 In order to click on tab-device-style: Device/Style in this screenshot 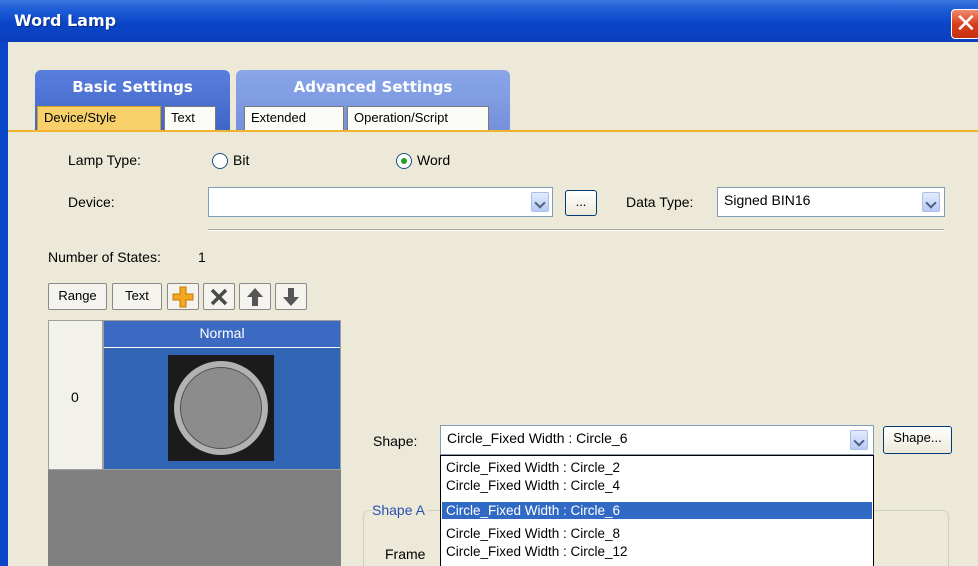, I will do `click(99, 118)`.